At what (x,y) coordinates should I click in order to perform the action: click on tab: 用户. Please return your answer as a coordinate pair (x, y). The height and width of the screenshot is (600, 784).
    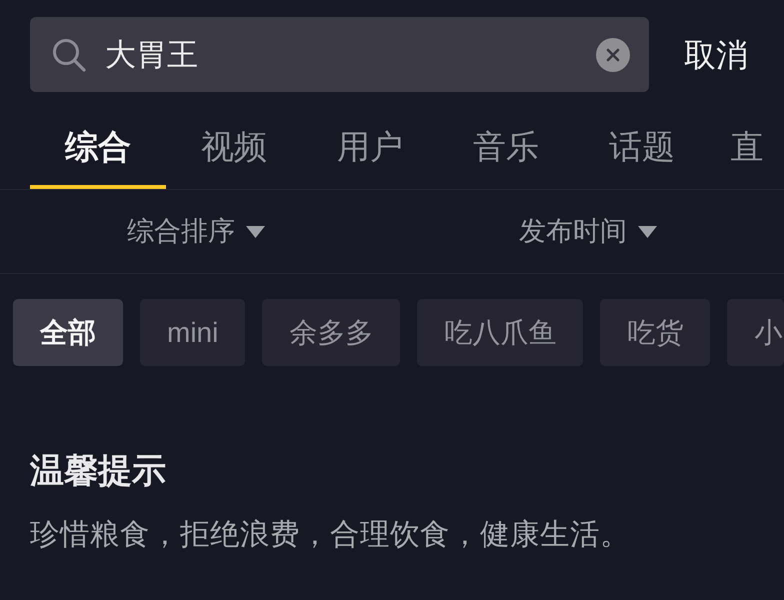
    Looking at the image, I should click on (370, 147).